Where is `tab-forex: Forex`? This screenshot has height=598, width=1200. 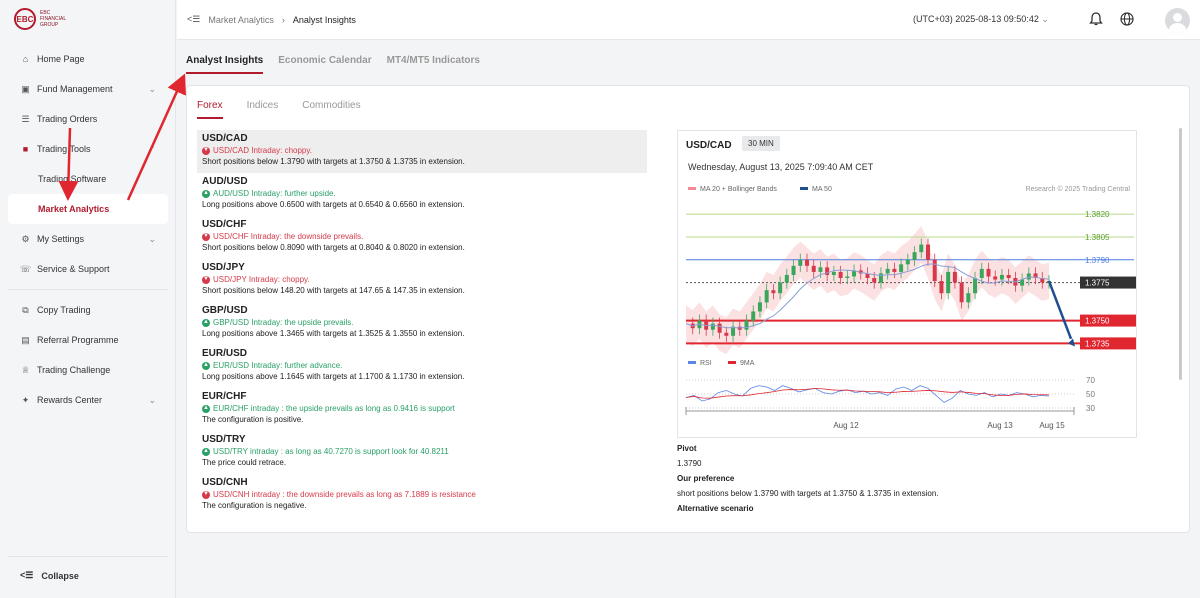
tab-forex: Forex is located at coordinates (210, 109).